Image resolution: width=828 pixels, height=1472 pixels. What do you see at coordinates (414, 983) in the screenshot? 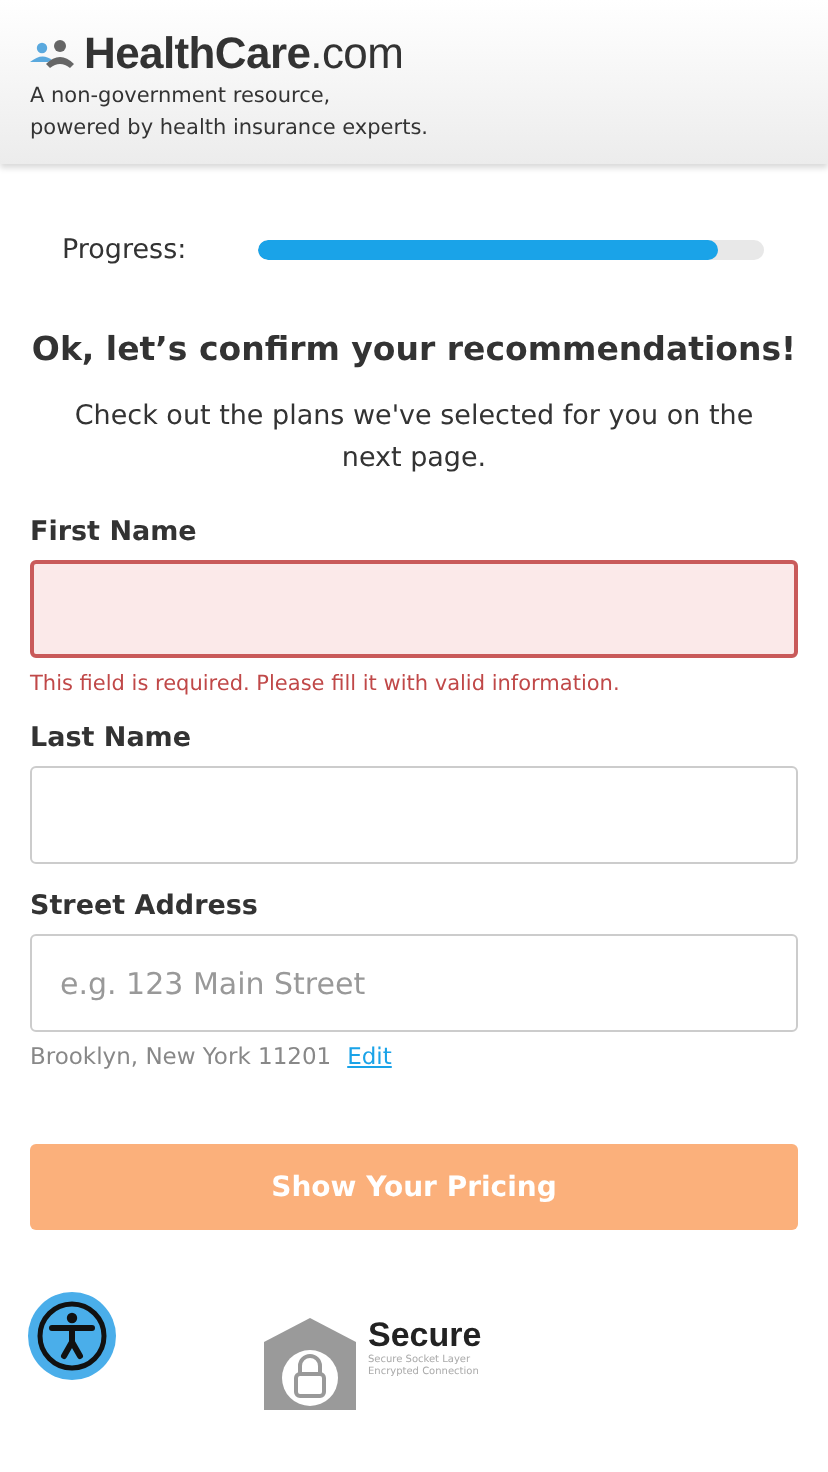
I see `input-field: e.g. 123 Main Street` at bounding box center [414, 983].